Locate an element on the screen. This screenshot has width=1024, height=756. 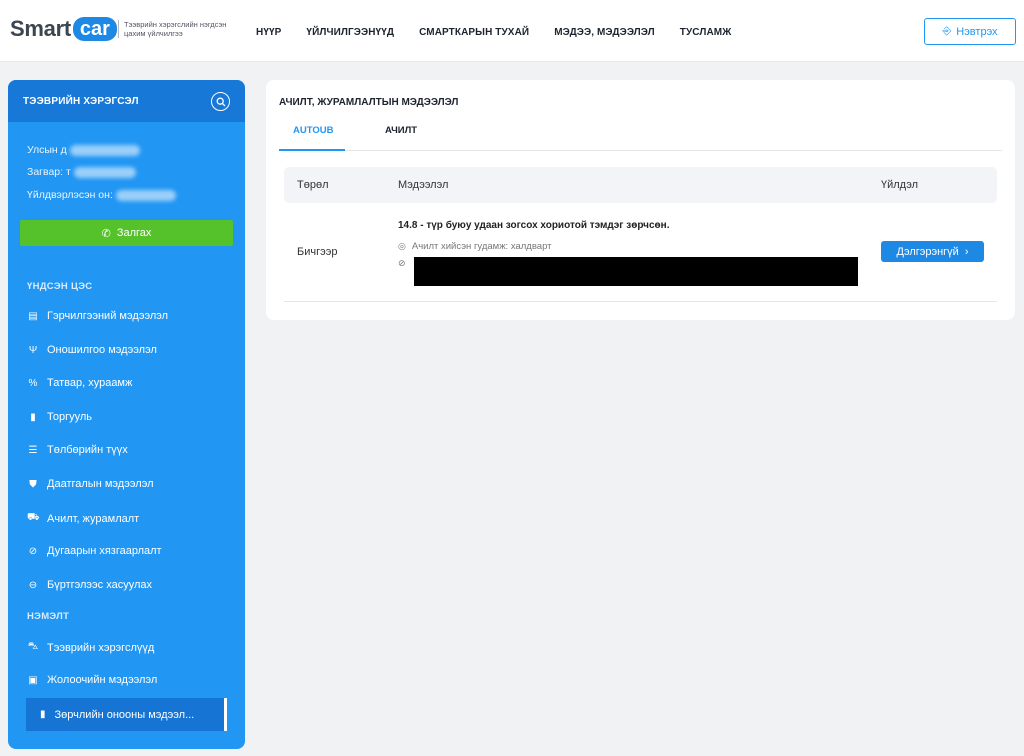
shield-icon: ⛊ is located at coordinates (33, 484).